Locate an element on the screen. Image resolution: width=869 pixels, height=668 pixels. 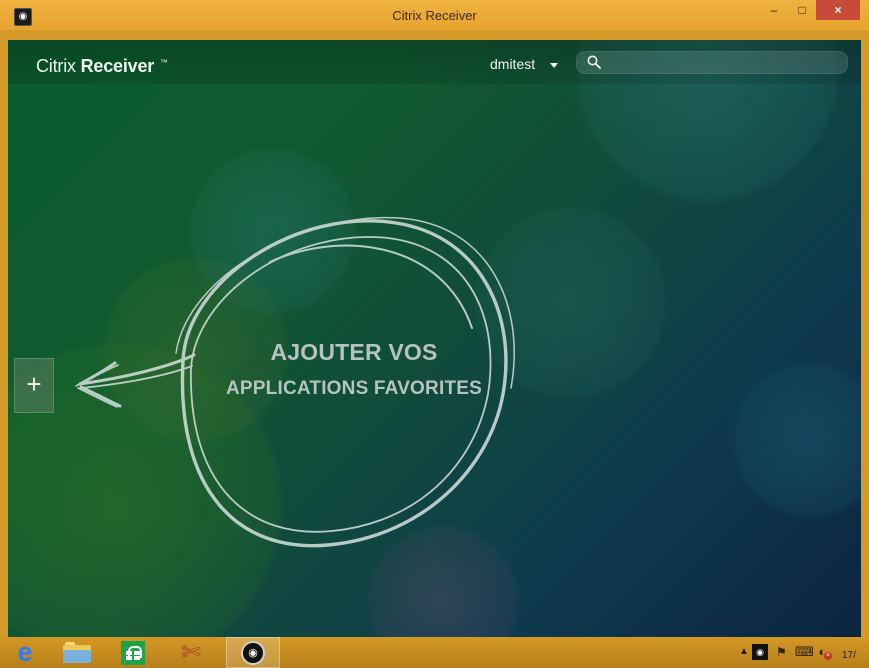
system-tray: ▲ ◉ ⚑ ⌨ ◖ × 17/ is located at coordinates (799, 652).